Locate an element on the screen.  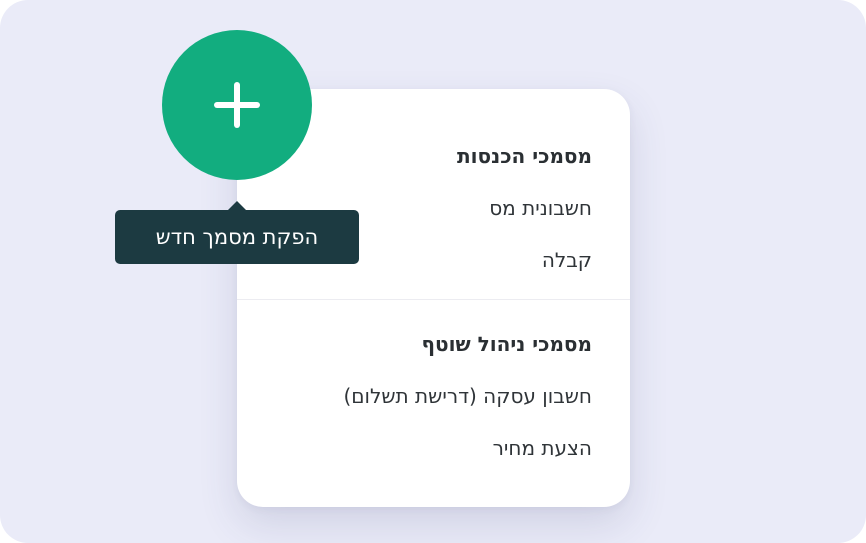
new-document-tooltip: הפקת מסמך חדש is located at coordinates (237, 237).